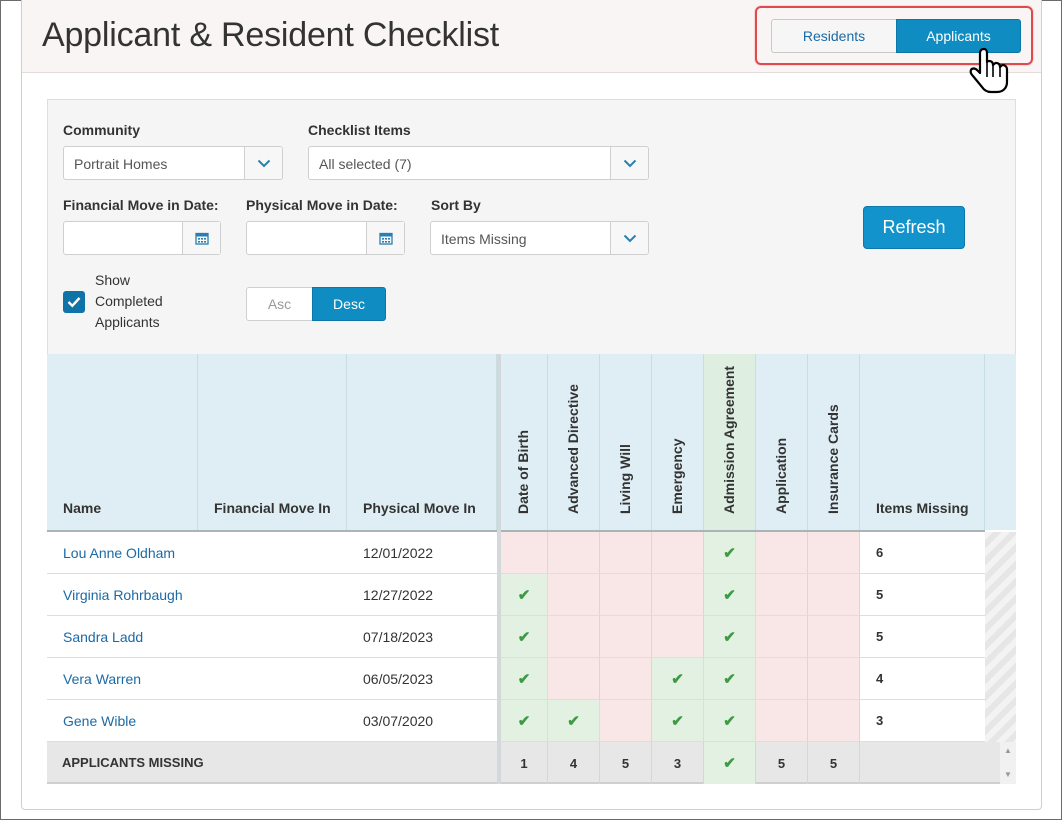 This screenshot has width=1062, height=820. Describe the element at coordinates (122, 442) in the screenshot. I see `column-header-name: Name` at that location.